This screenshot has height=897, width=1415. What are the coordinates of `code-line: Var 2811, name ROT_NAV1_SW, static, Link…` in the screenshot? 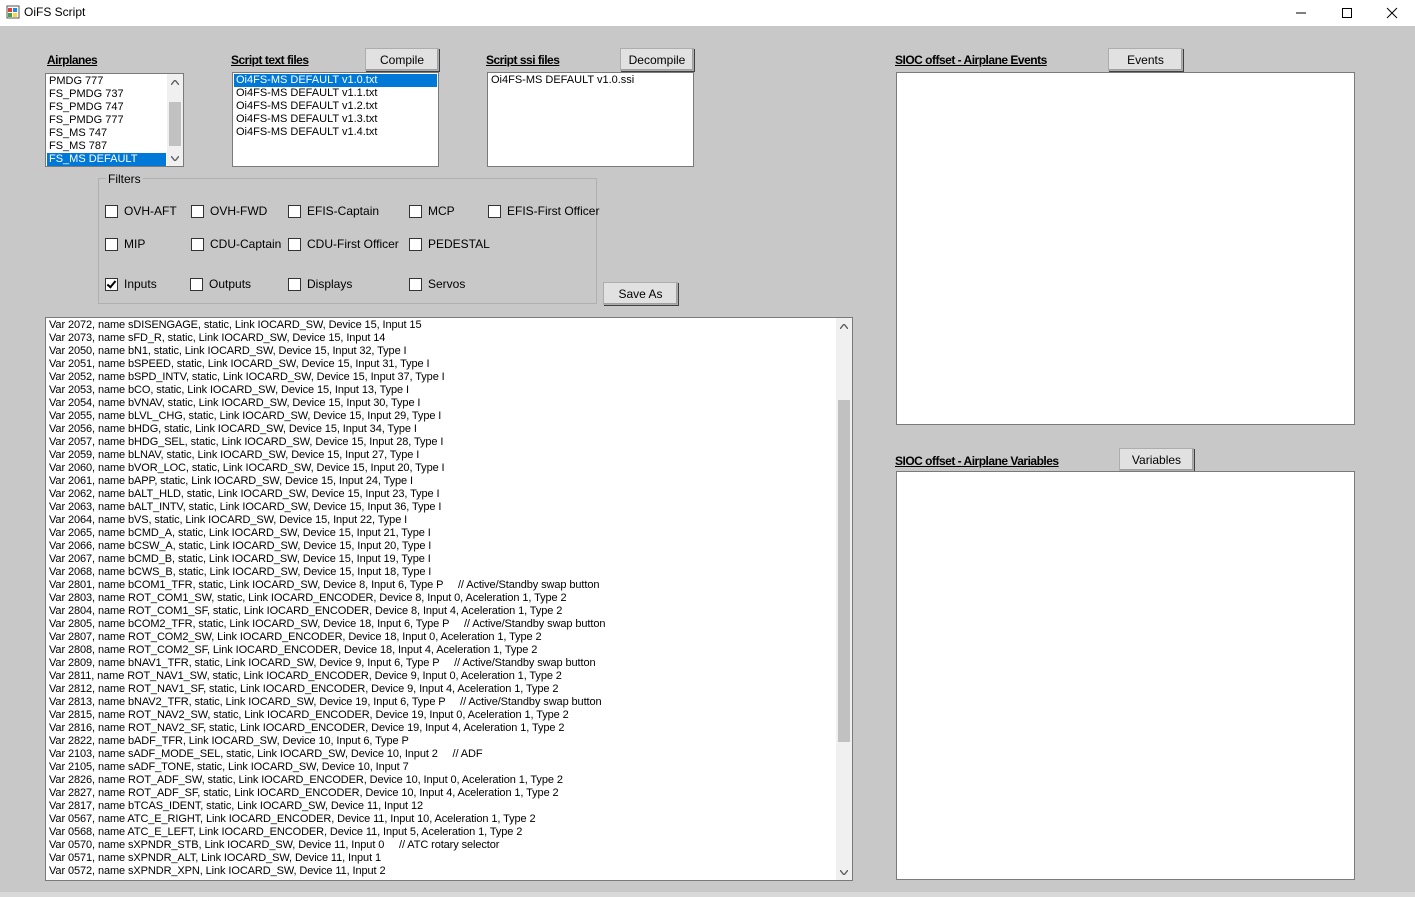 It's located at (305, 676).